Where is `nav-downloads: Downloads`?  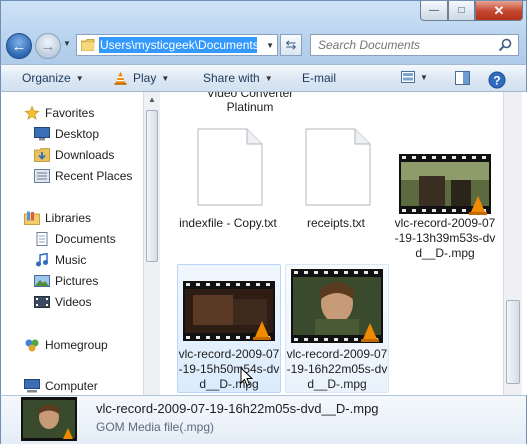
nav-downloads: Downloads is located at coordinates (74, 155).